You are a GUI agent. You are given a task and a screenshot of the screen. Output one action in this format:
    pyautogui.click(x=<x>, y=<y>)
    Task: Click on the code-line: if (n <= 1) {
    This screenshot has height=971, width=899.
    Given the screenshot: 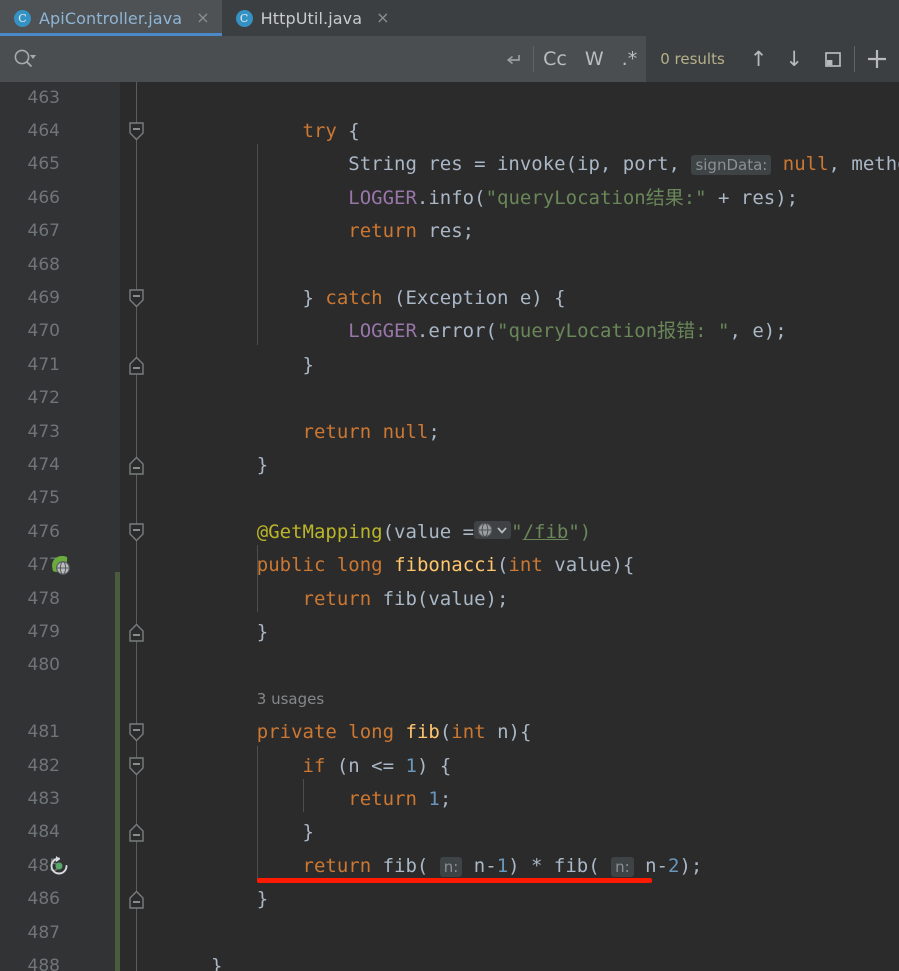 What is the action you would take?
    pyautogui.click(x=331, y=766)
    